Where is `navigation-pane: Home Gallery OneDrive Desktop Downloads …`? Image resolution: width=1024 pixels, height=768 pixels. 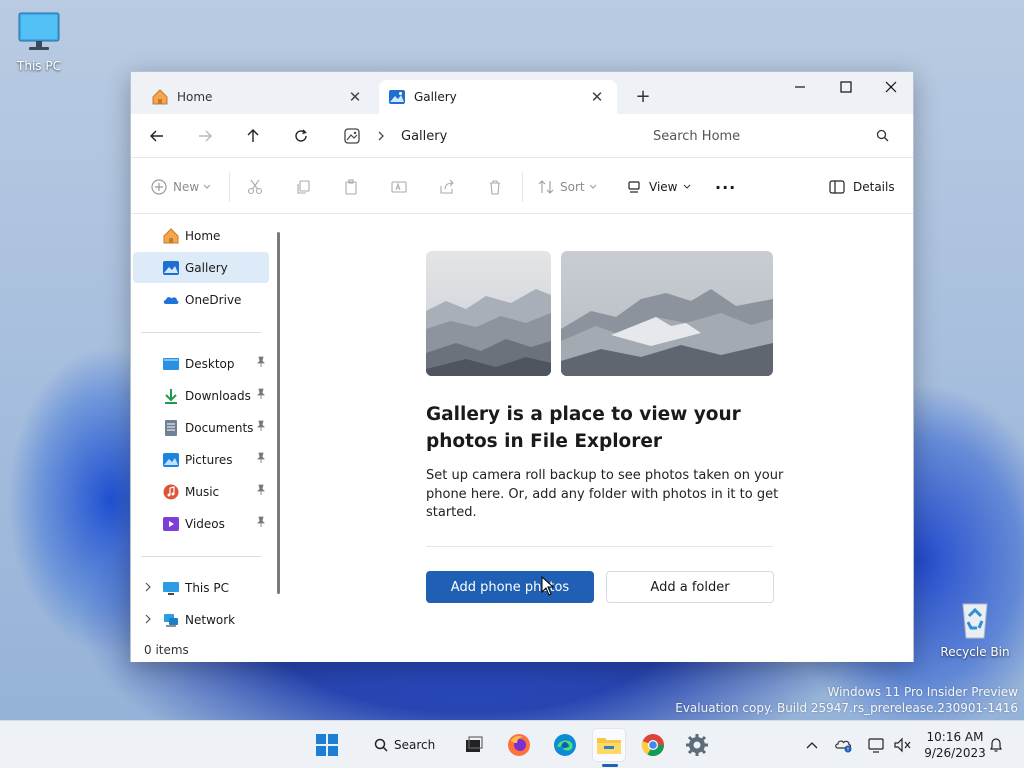 navigation-pane: Home Gallery OneDrive Desktop Downloads … is located at coordinates (209, 426).